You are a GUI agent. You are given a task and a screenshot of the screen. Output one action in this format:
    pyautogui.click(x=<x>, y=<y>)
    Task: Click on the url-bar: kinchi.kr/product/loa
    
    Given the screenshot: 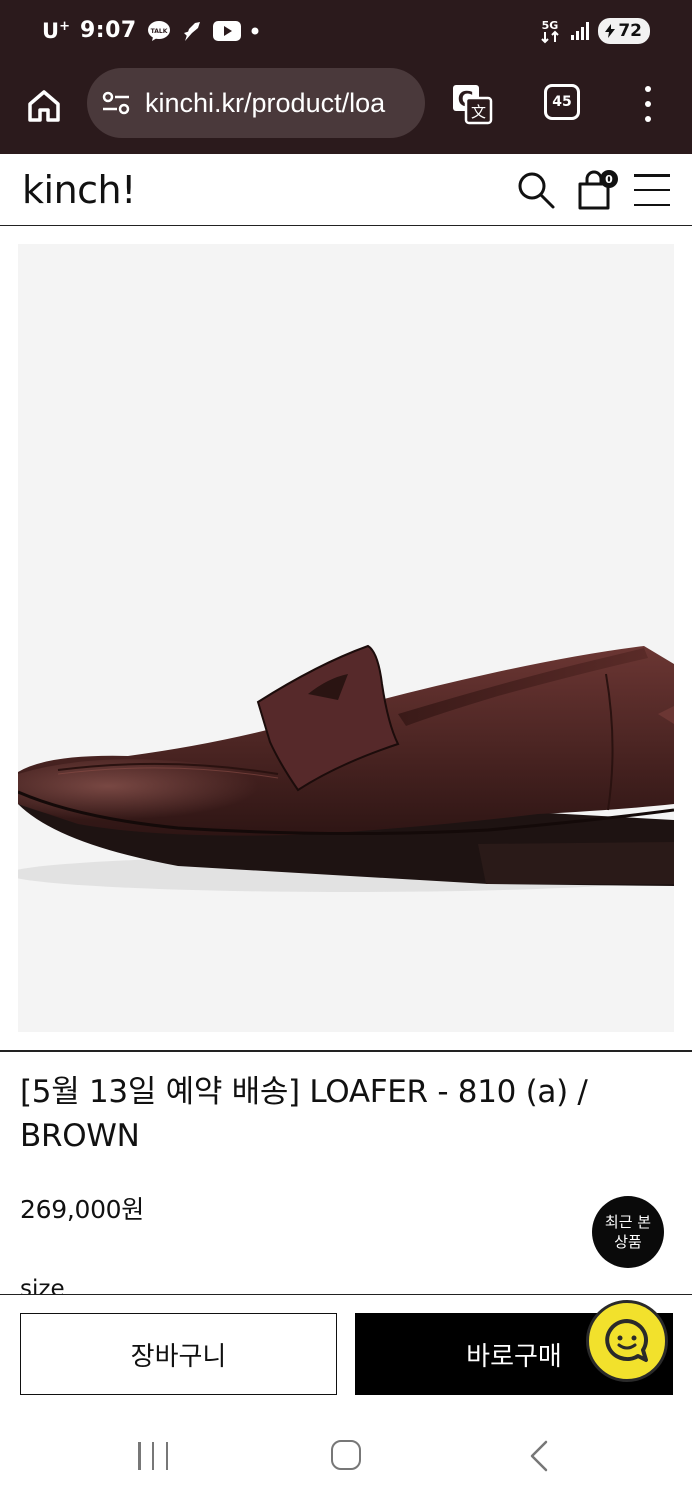 What is the action you would take?
    pyautogui.click(x=256, y=103)
    